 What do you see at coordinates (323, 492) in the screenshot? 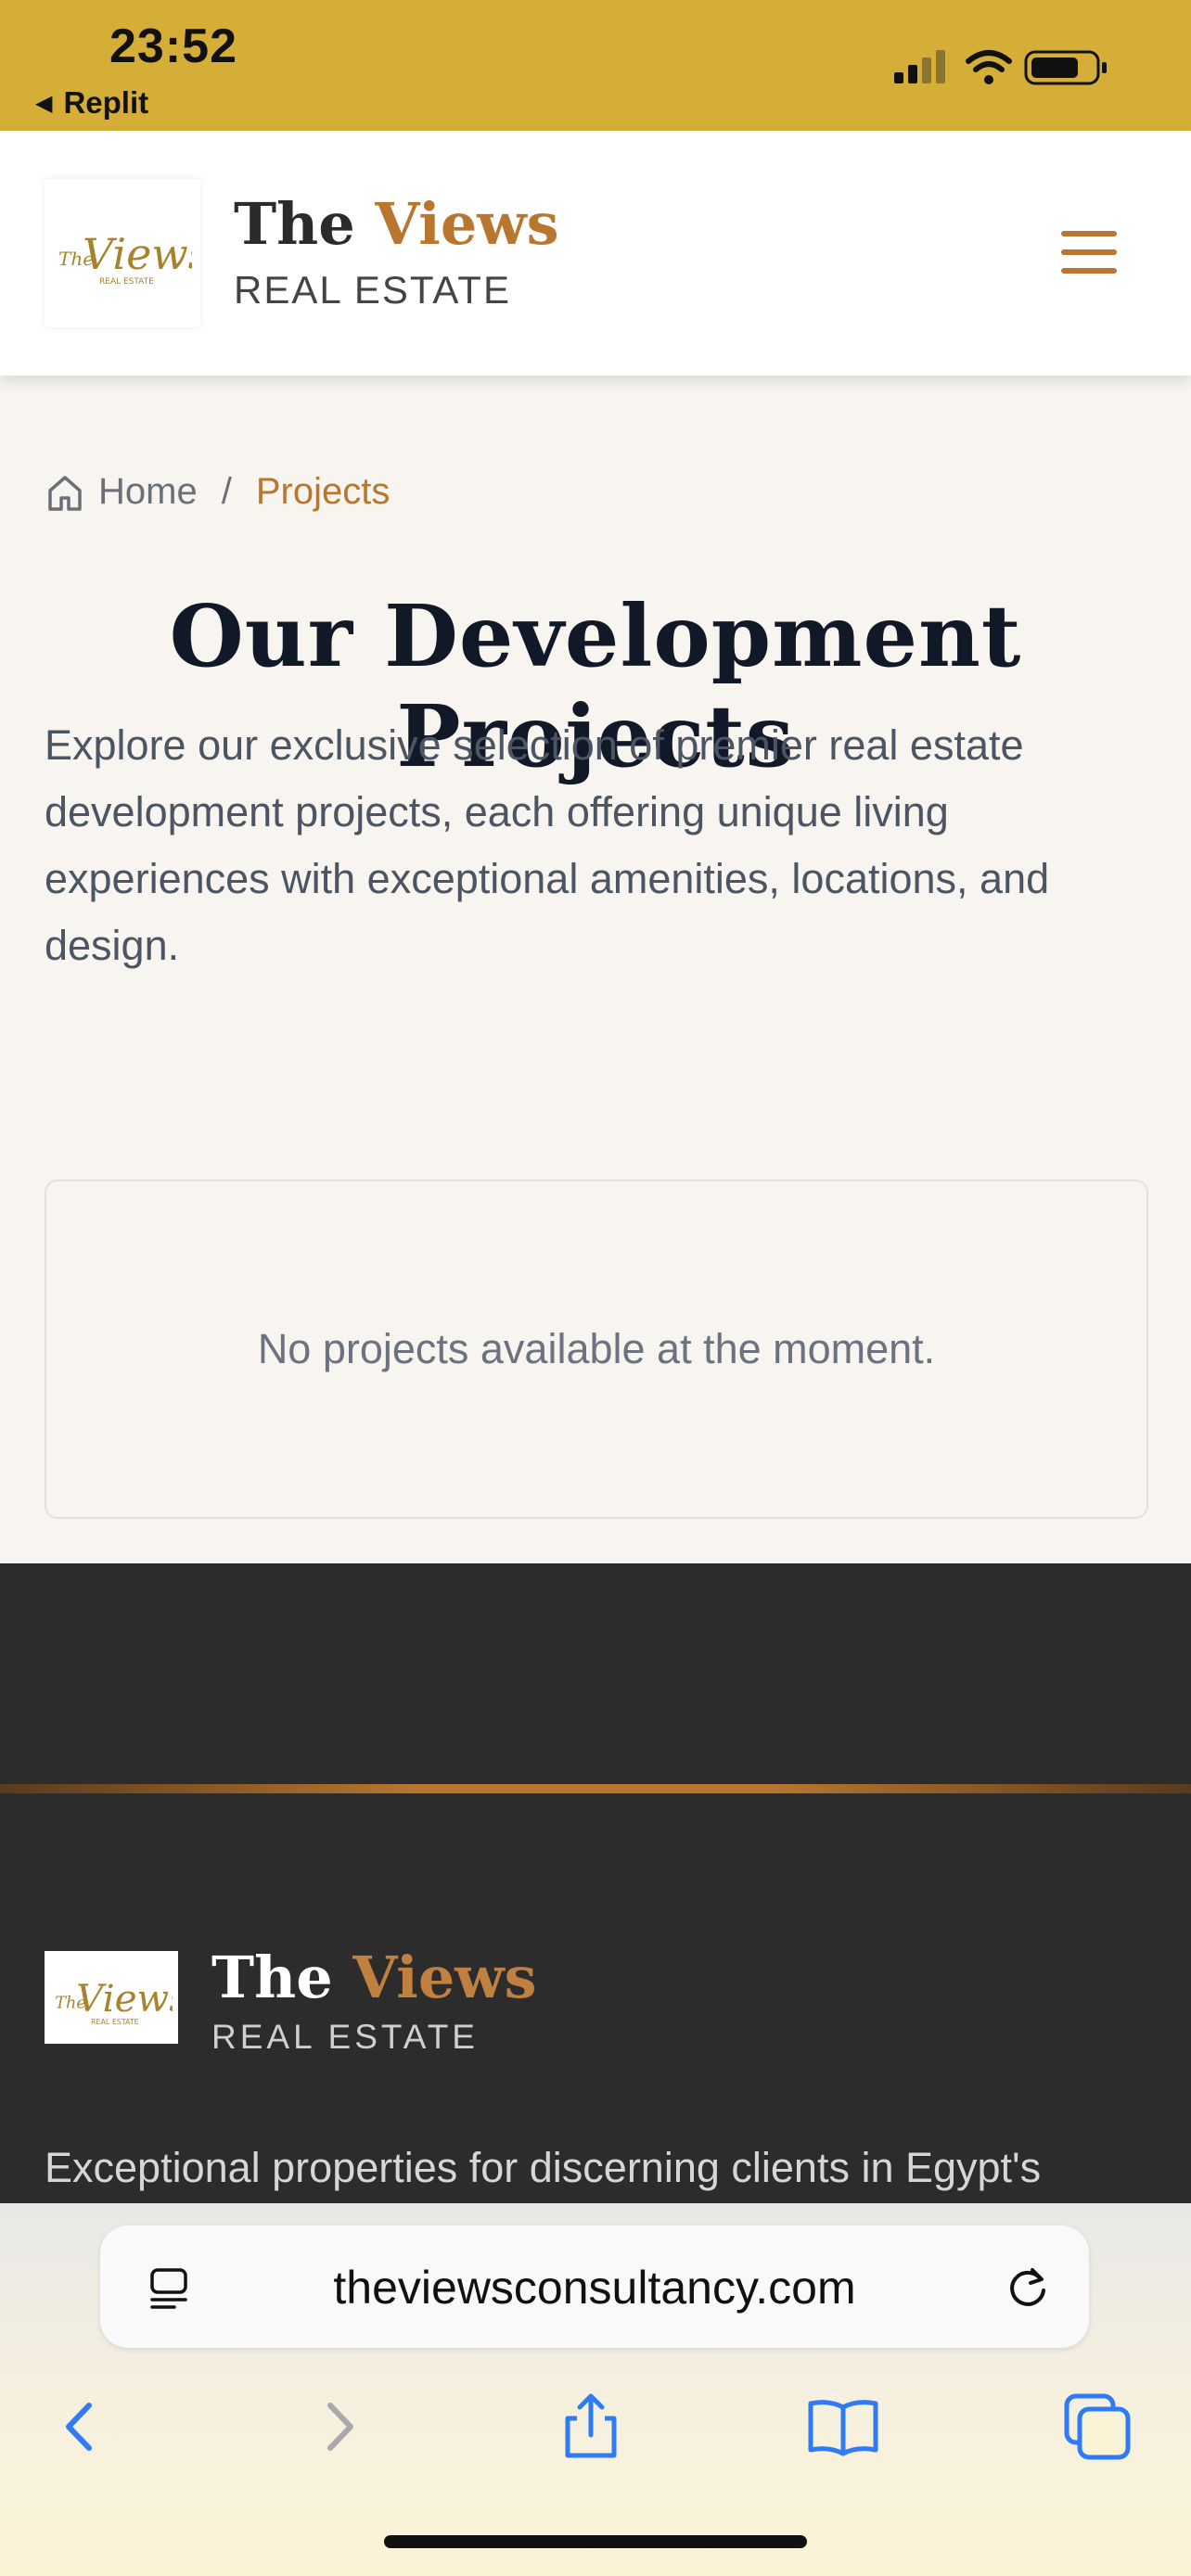
I see `breadcrumb-current: Projects` at bounding box center [323, 492].